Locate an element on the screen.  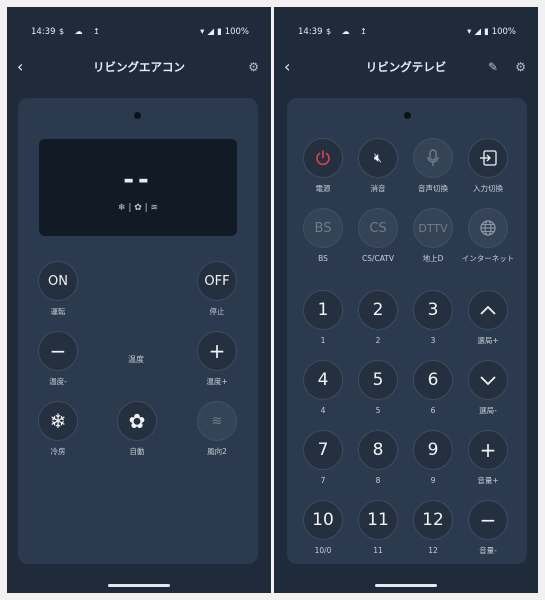
fan-auto-icon: ✿ is located at coordinates (137, 421).